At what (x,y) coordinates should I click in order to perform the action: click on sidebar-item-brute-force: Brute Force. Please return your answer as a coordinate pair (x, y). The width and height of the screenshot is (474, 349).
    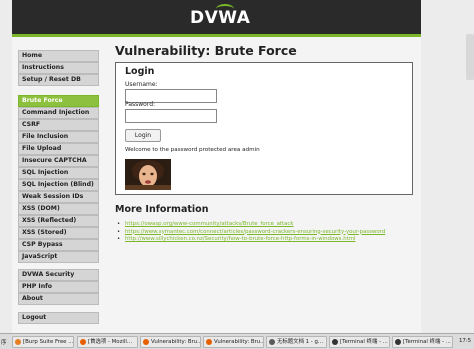
    Looking at the image, I should click on (58, 101).